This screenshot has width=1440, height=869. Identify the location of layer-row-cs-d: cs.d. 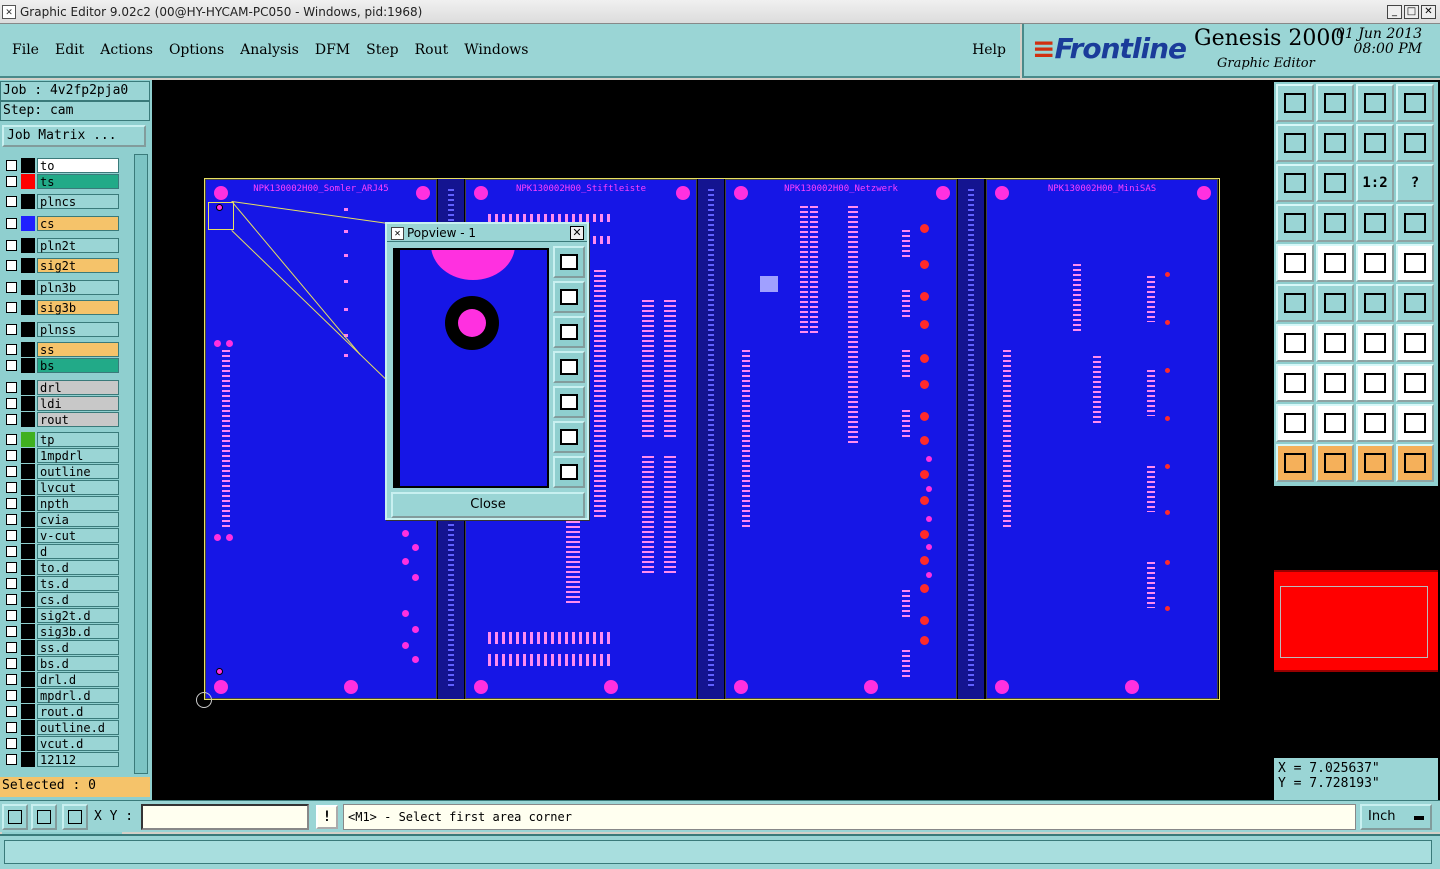
(62, 599).